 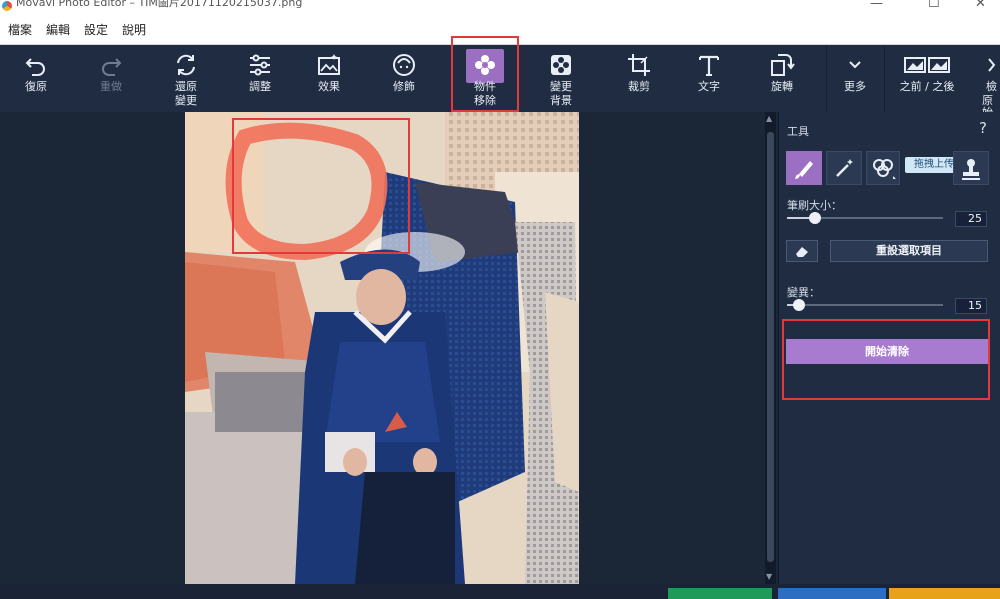 I want to click on arrow-icon, so click(x=992, y=65).